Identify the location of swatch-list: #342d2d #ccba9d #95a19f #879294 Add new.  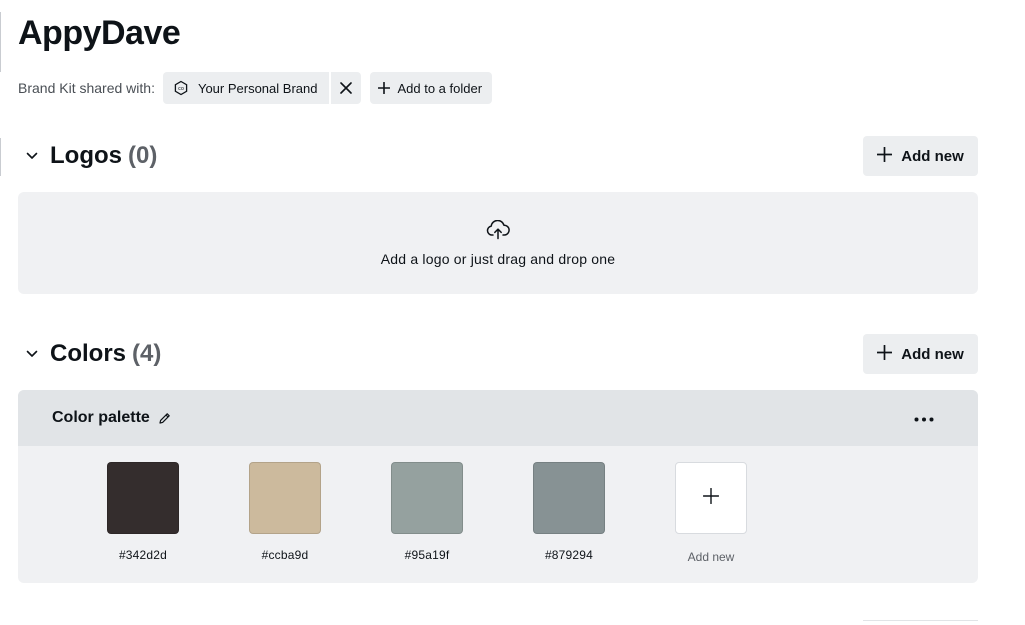
(462, 513).